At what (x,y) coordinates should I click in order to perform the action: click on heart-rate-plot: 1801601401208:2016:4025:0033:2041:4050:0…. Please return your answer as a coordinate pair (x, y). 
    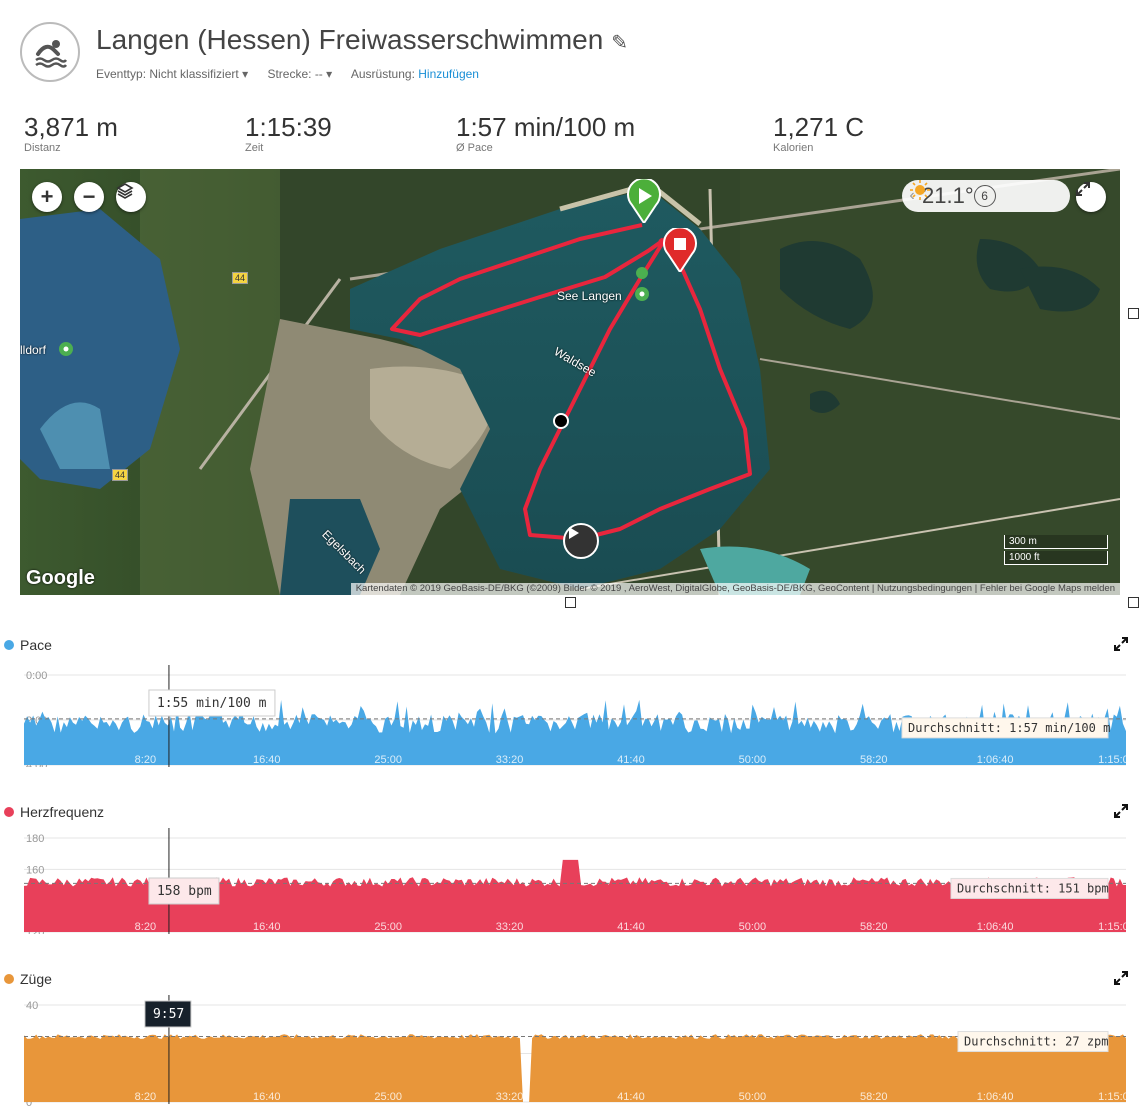
    Looking at the image, I should click on (570, 869).